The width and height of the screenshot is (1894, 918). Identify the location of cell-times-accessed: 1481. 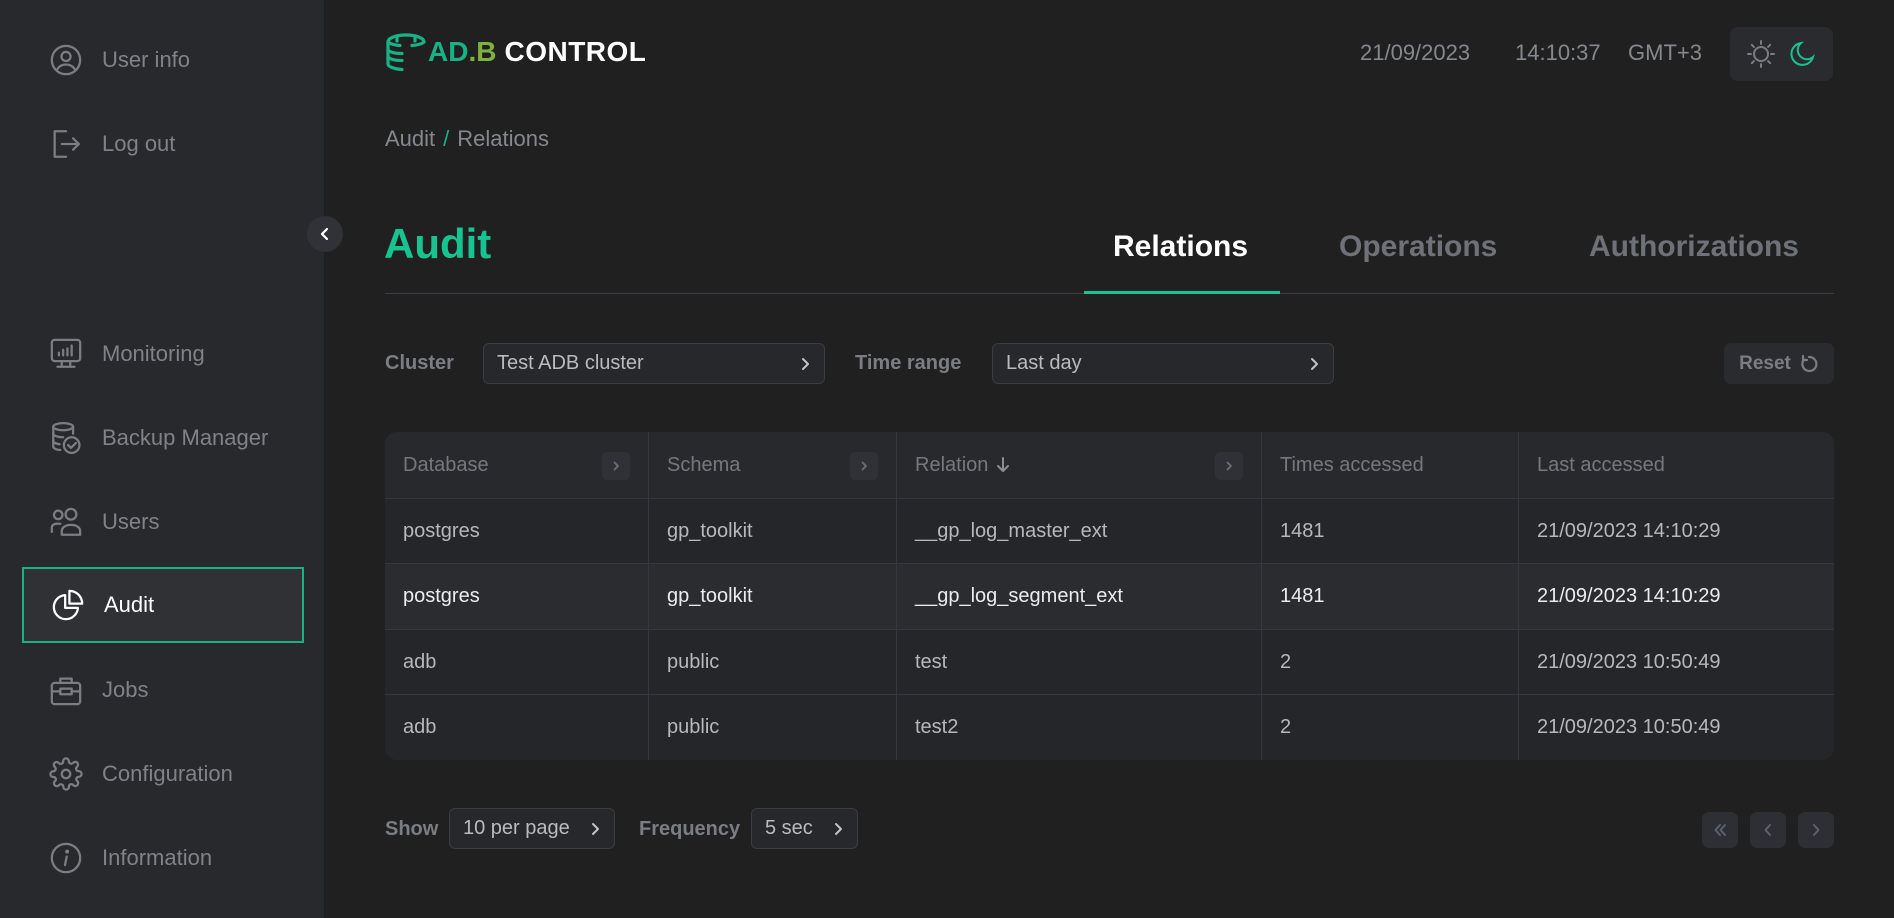
(1389, 531).